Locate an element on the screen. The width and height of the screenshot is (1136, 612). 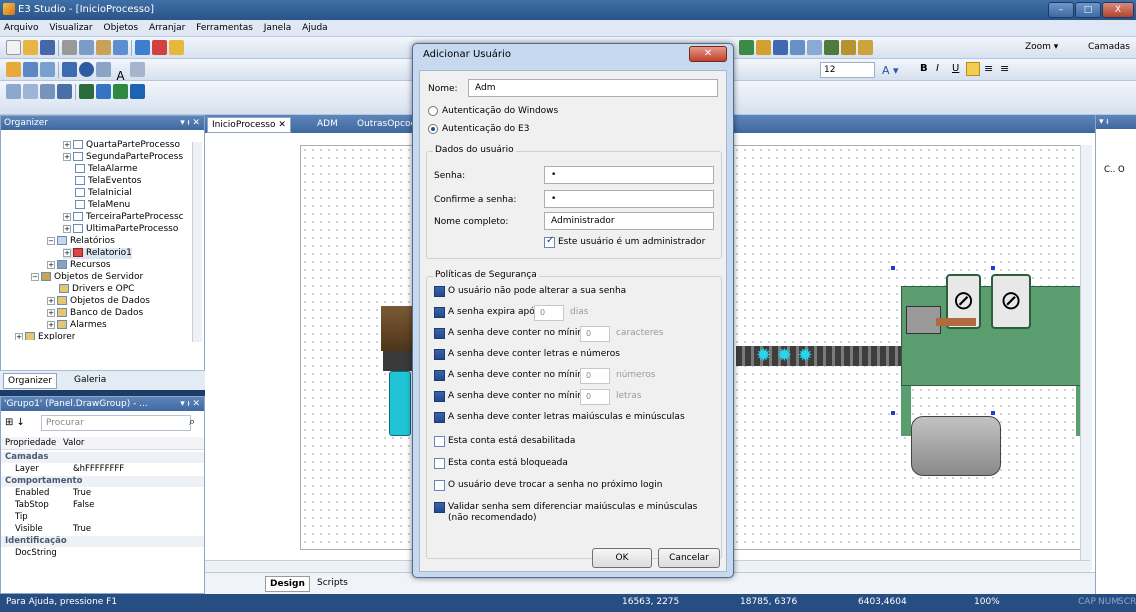
confirm-input: • is located at coordinates (629, 199).